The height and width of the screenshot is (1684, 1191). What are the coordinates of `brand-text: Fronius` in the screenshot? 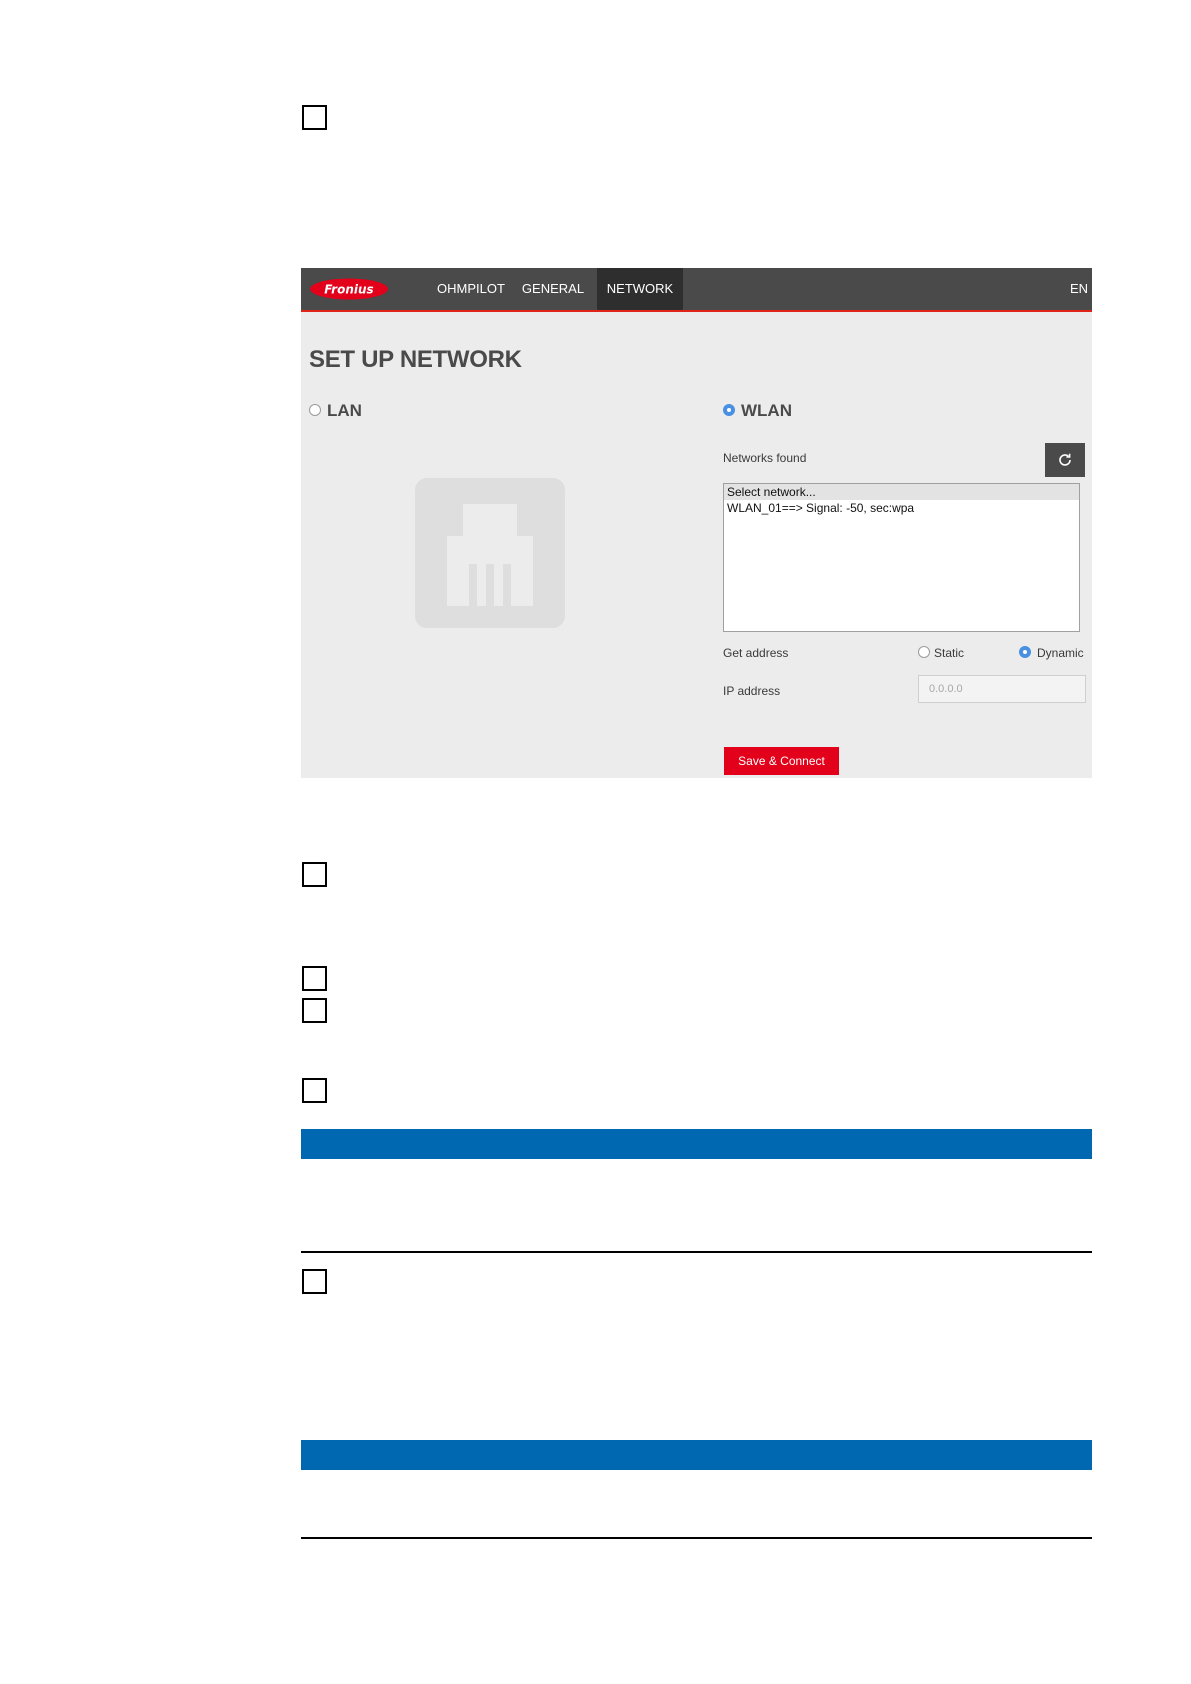 It's located at (348, 290).